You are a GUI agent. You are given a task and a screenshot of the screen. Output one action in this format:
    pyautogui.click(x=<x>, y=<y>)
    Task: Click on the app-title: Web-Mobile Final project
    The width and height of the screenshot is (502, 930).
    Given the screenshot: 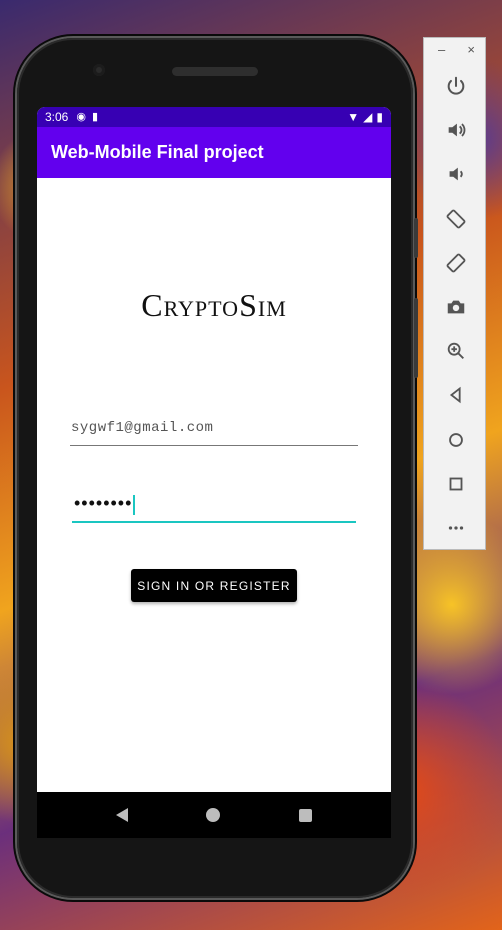 What is the action you would take?
    pyautogui.click(x=157, y=152)
    